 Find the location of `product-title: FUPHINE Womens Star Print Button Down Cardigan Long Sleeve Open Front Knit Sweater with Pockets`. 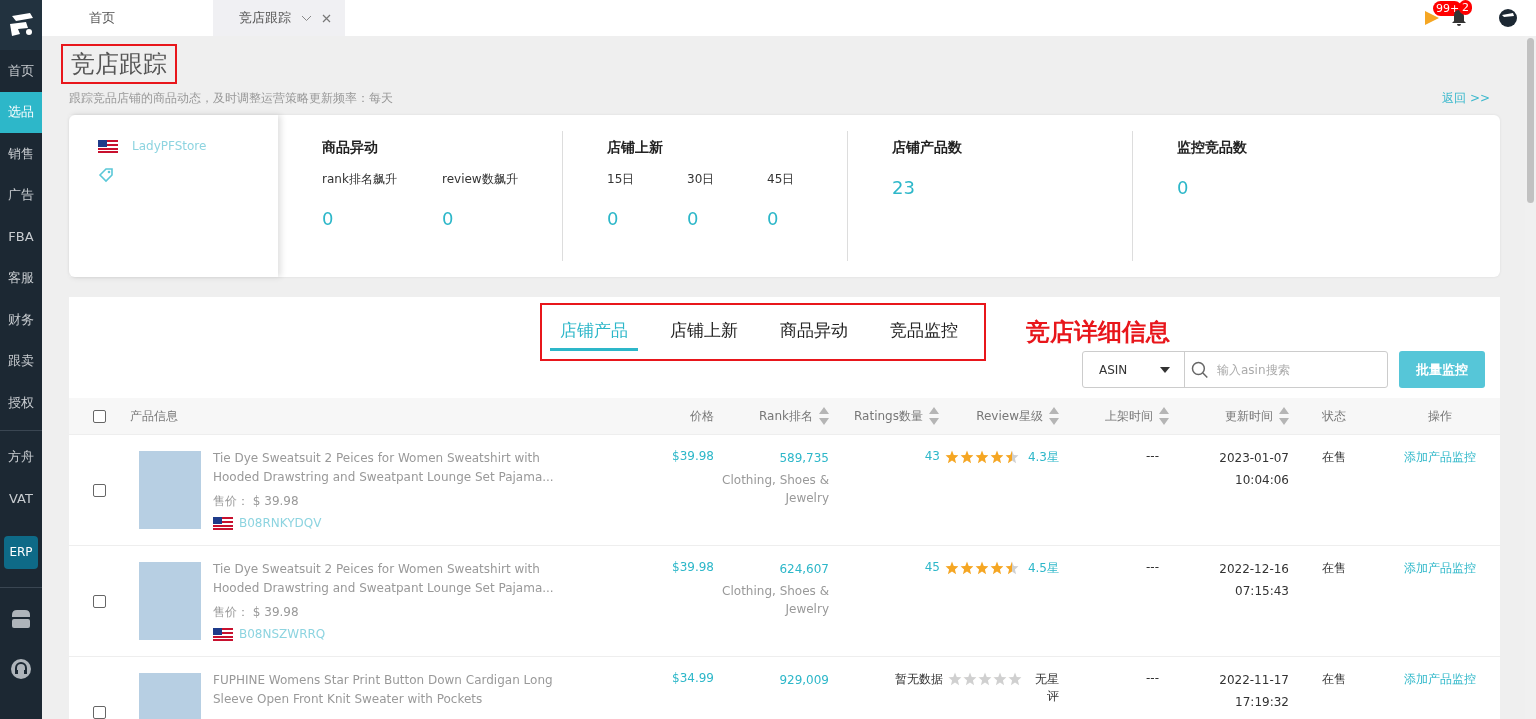

product-title: FUPHINE Womens Star Print Button Down Cardigan Long Sleeve Open Front Knit Sweater with Pockets is located at coordinates (393, 690).